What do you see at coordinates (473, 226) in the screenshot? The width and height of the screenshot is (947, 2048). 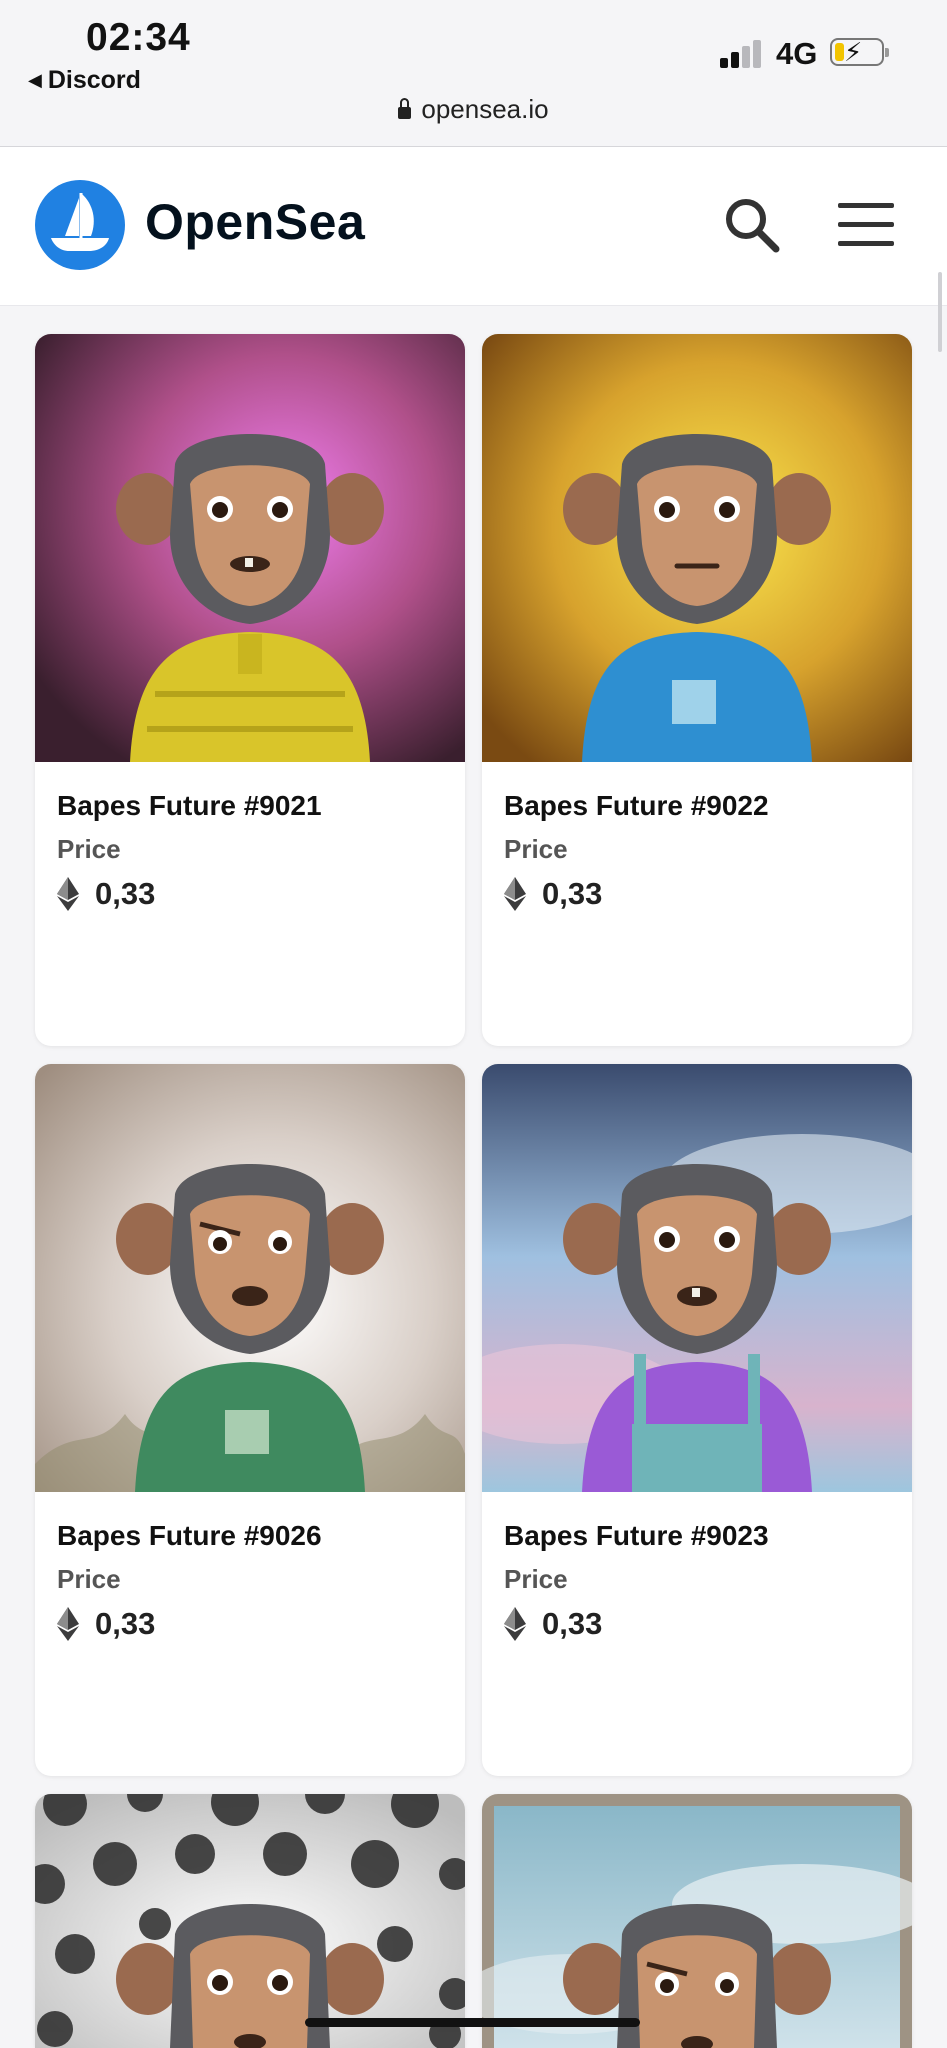 I see `site-header: OpenSea` at bounding box center [473, 226].